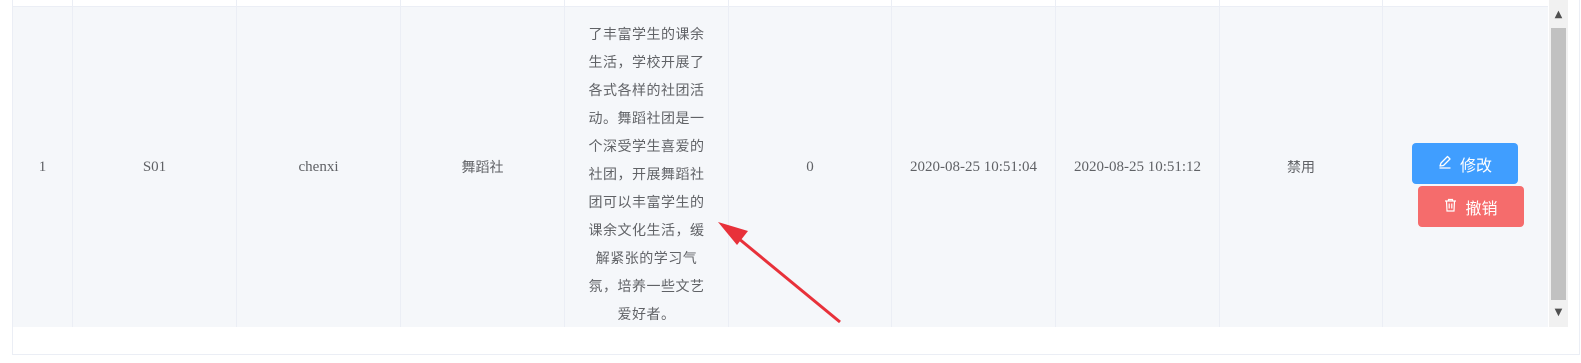  Describe the element at coordinates (319, 167) in the screenshot. I see `user-name: chenxi` at that location.